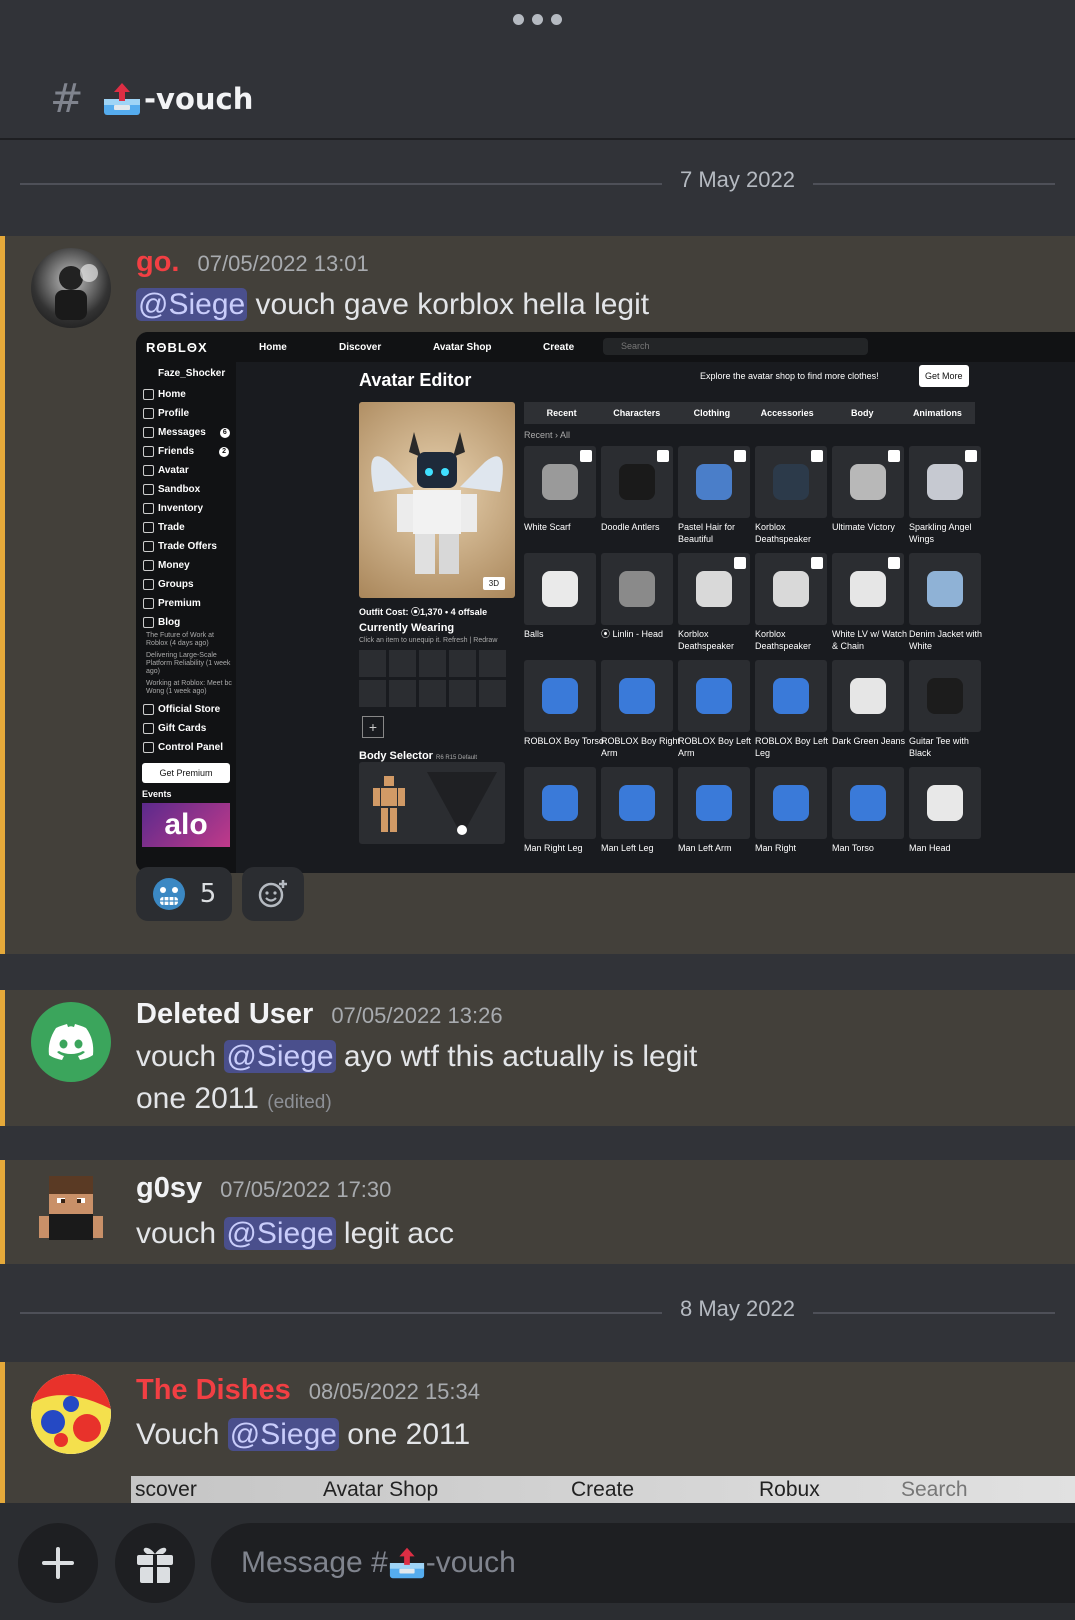 Image resolution: width=1075 pixels, height=1620 pixels. I want to click on peek-nav-avatar-shop: Avatar Shop, so click(381, 1489).